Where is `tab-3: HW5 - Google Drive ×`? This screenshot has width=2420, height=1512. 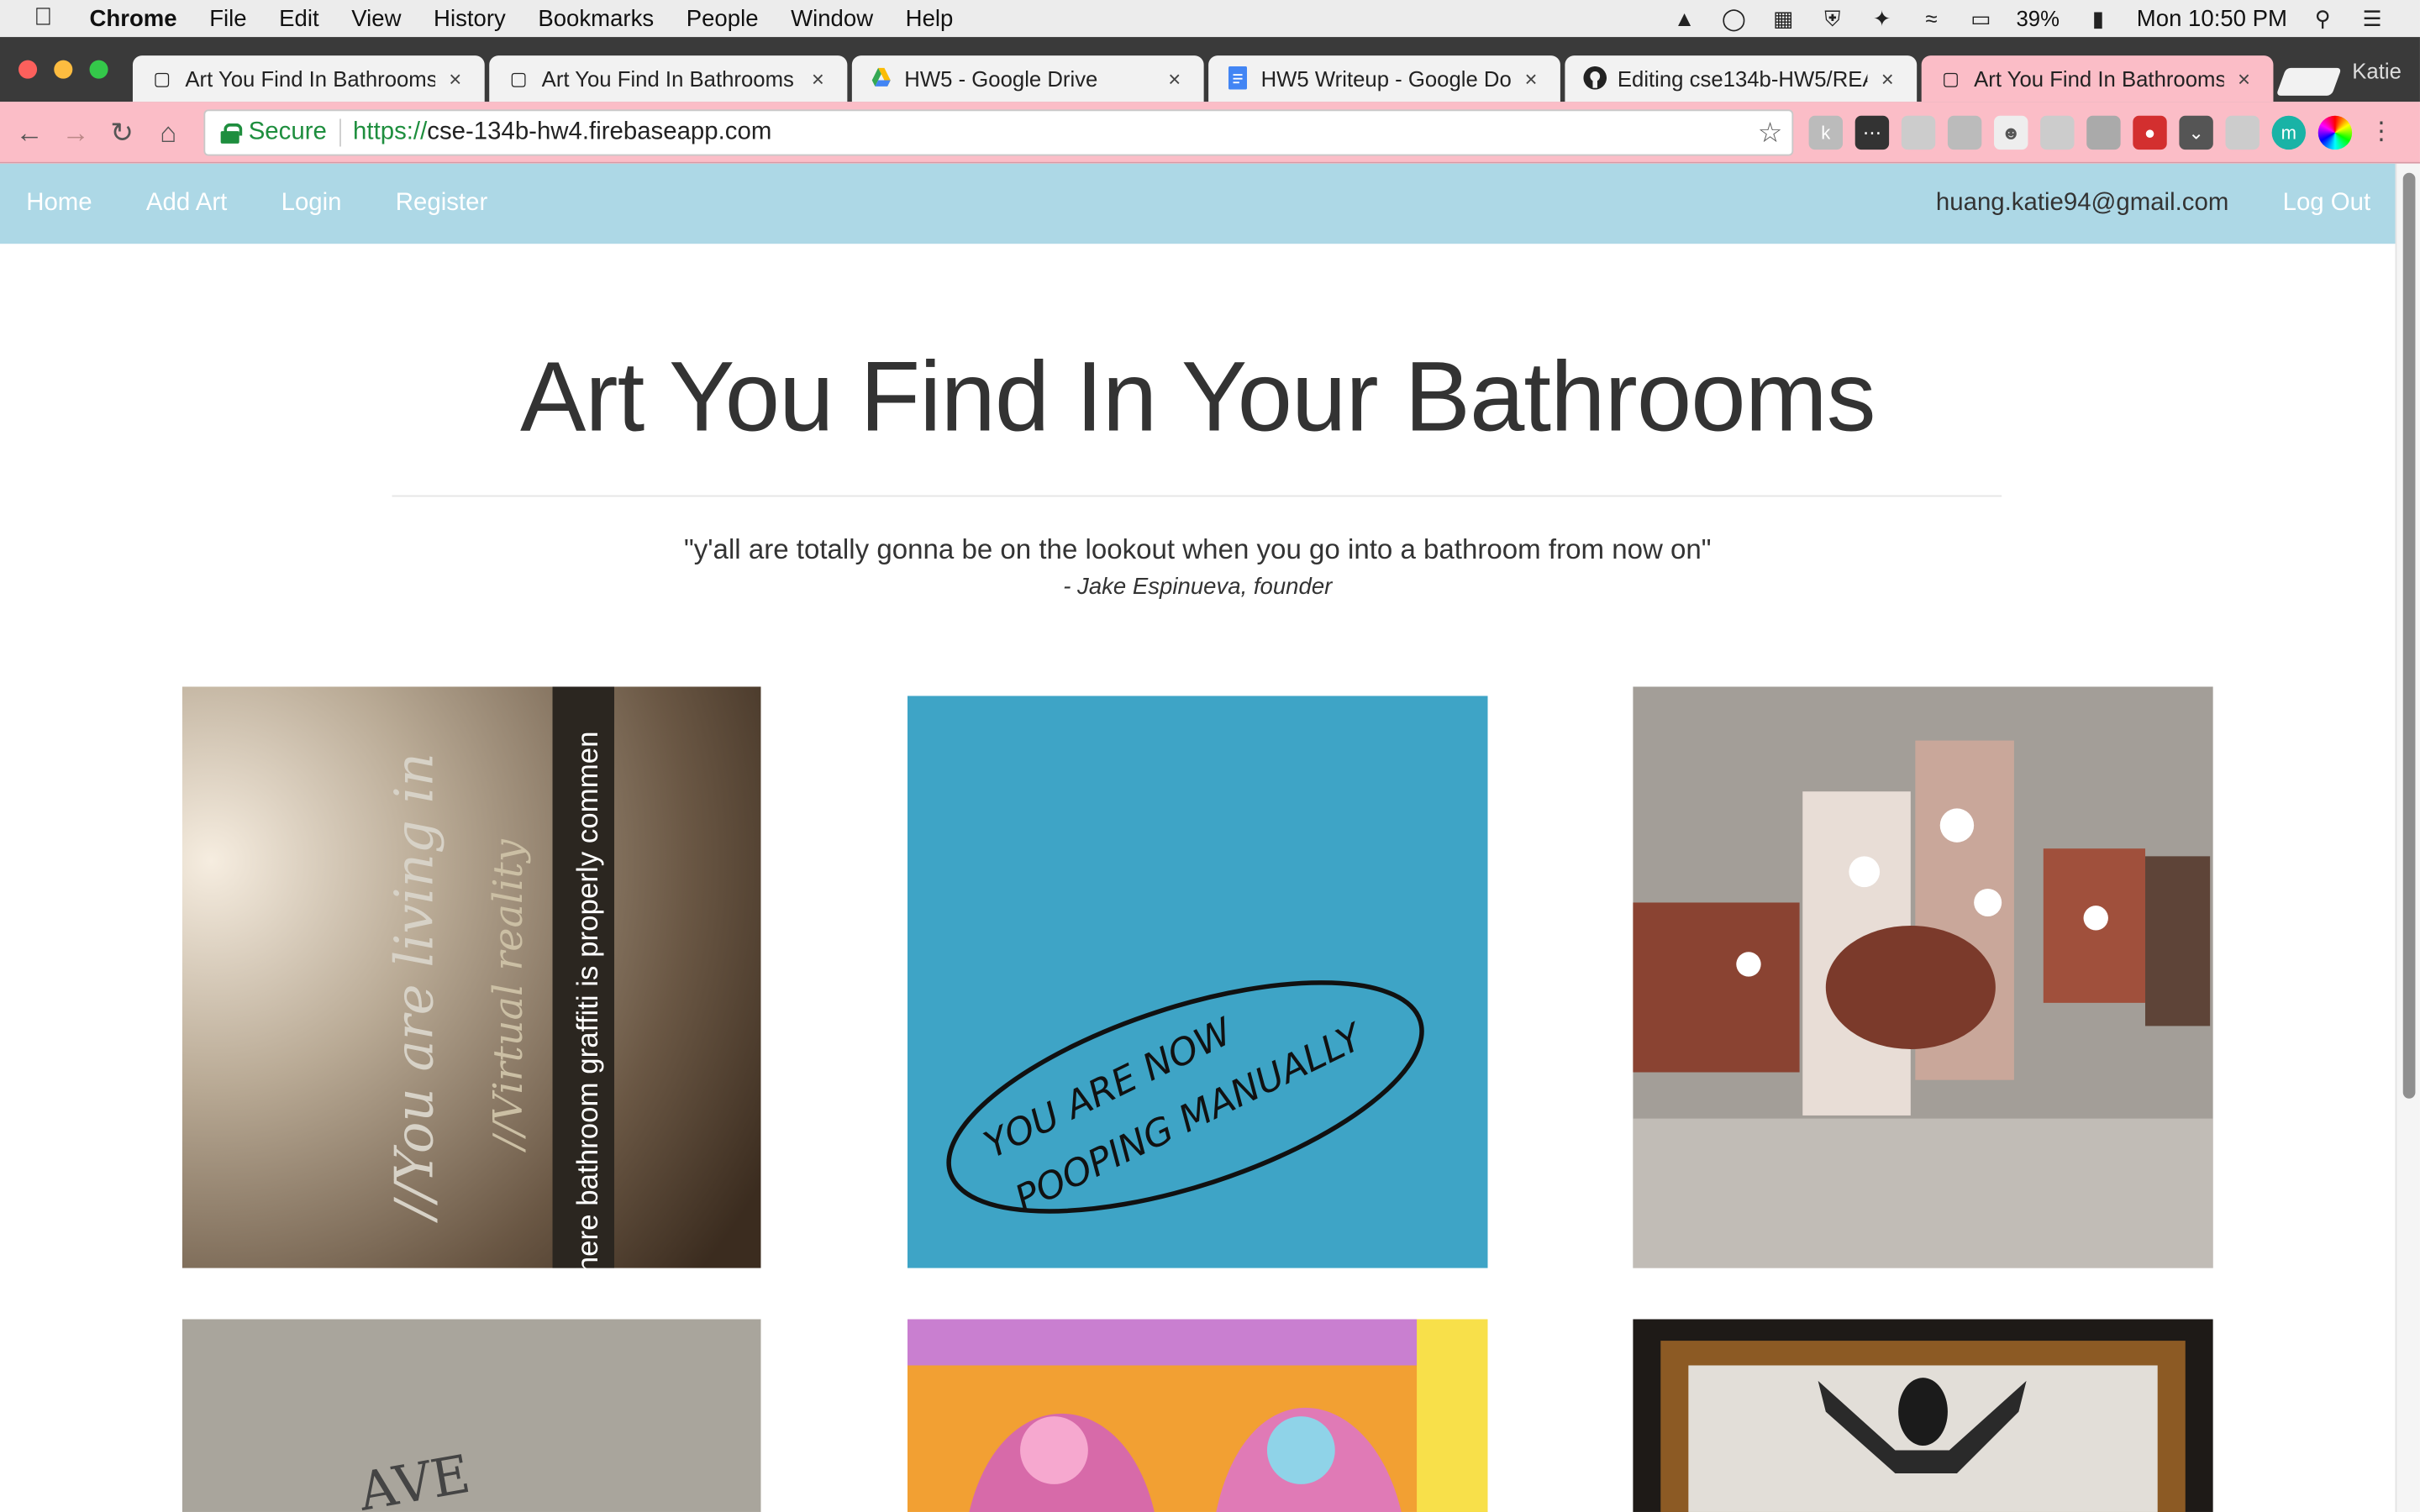 tab-3: HW5 - Google Drive × is located at coordinates (1027, 78).